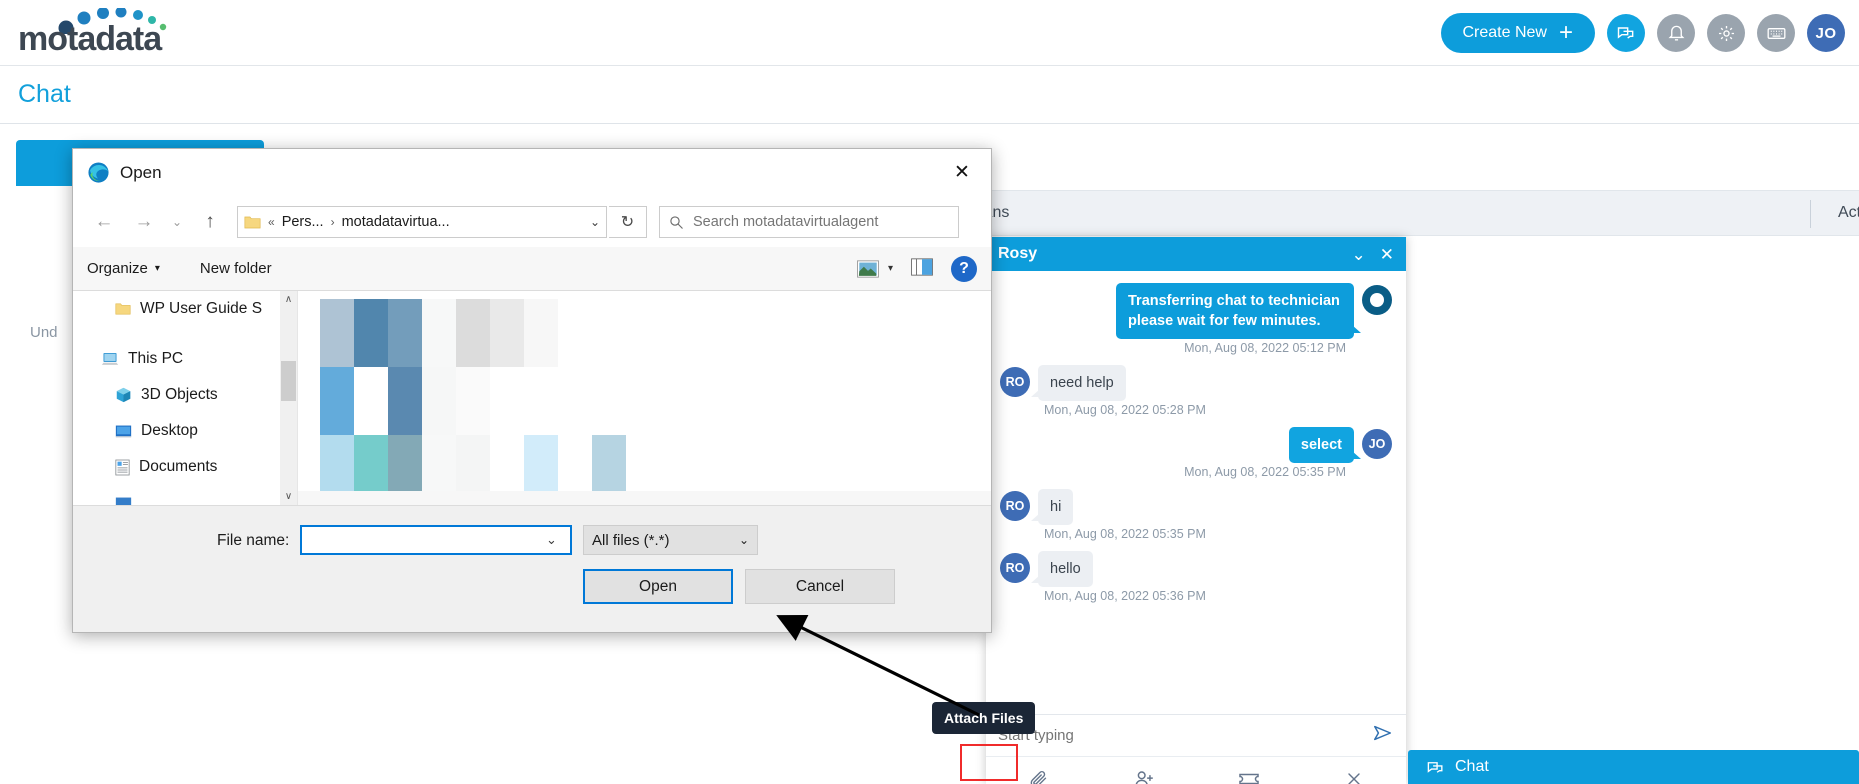  What do you see at coordinates (1185, 735) in the screenshot?
I see `chat-message-input` at bounding box center [1185, 735].